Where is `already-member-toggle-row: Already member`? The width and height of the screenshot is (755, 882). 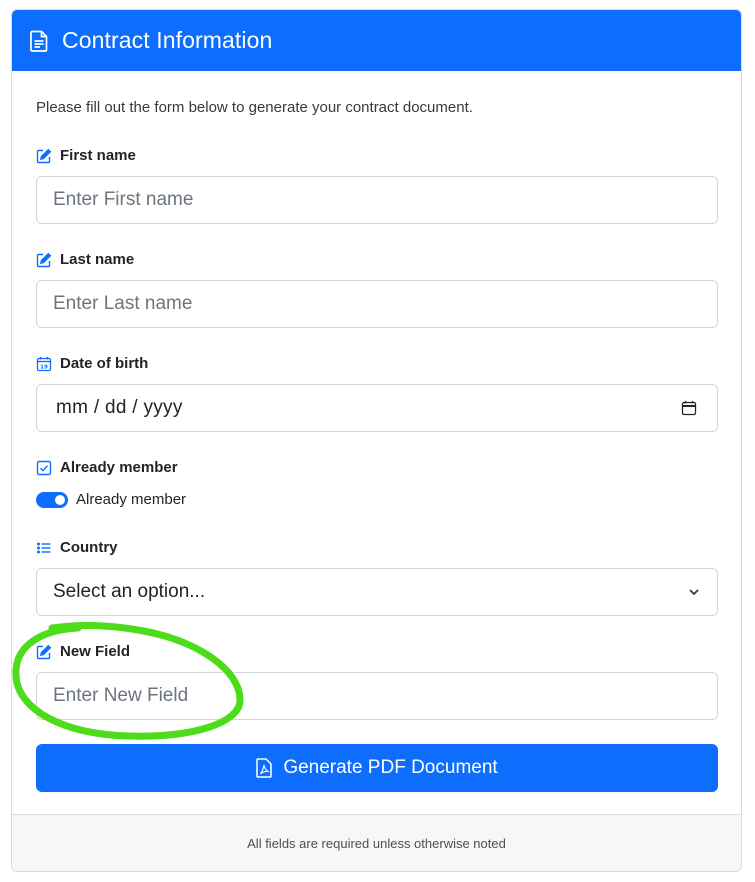
already-member-toggle-row: Already member is located at coordinates (111, 499).